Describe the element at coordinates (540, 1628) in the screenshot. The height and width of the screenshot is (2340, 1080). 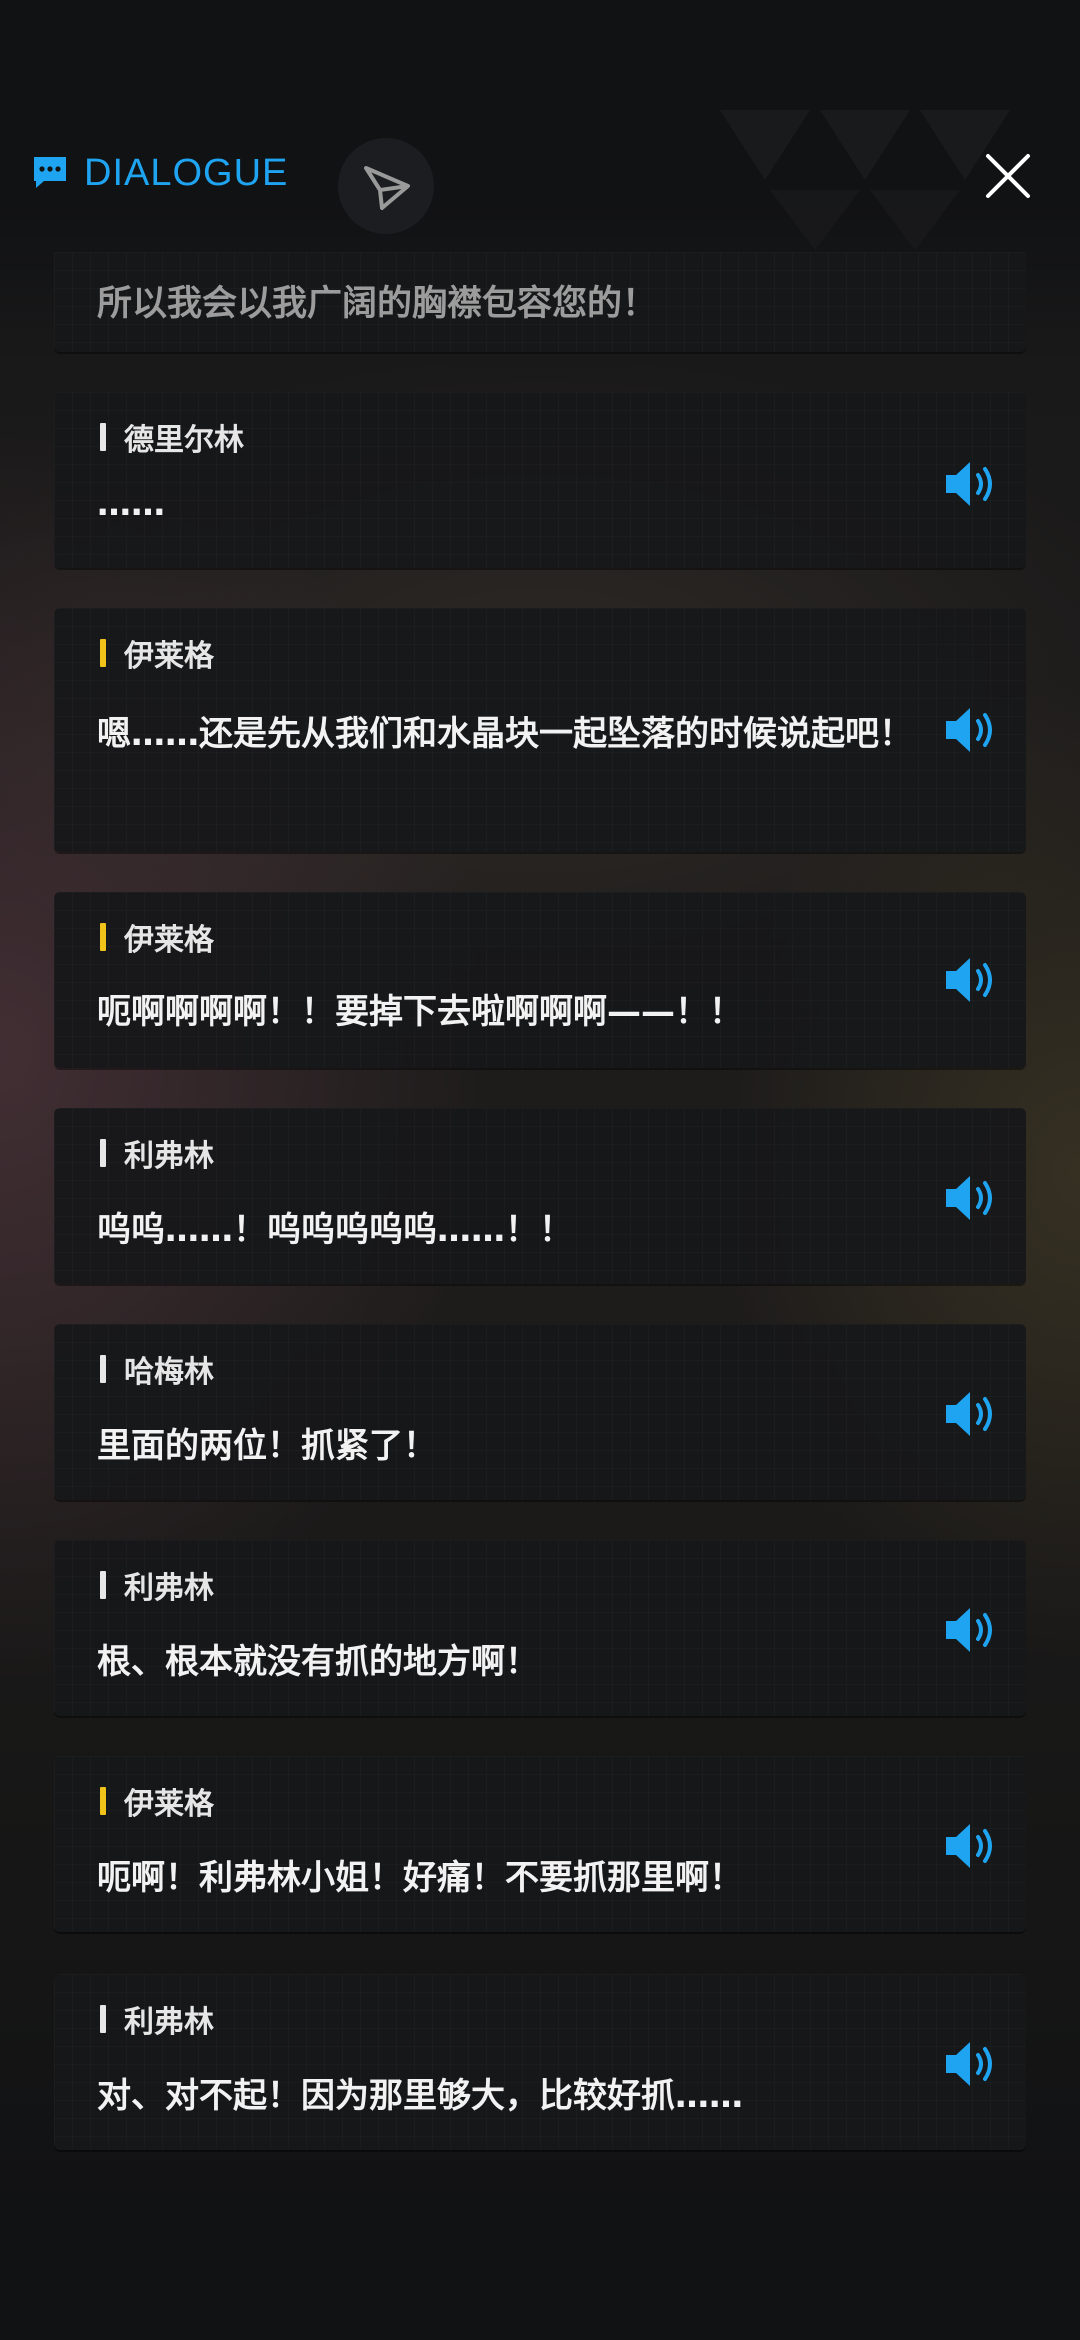
I see `dialogue-card: 利弗林 根、根本就没有抓的地方啊！` at that location.